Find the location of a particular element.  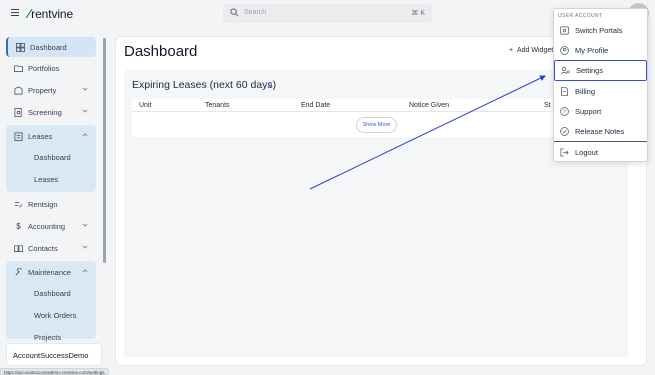

building-icon is located at coordinates (18, 89).